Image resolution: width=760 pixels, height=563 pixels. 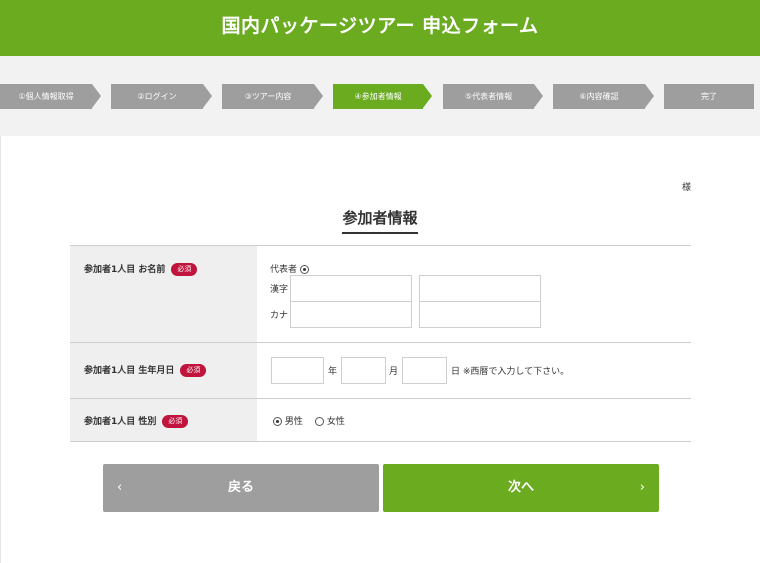 I want to click on step-label: ②ログイン, so click(x=157, y=96).